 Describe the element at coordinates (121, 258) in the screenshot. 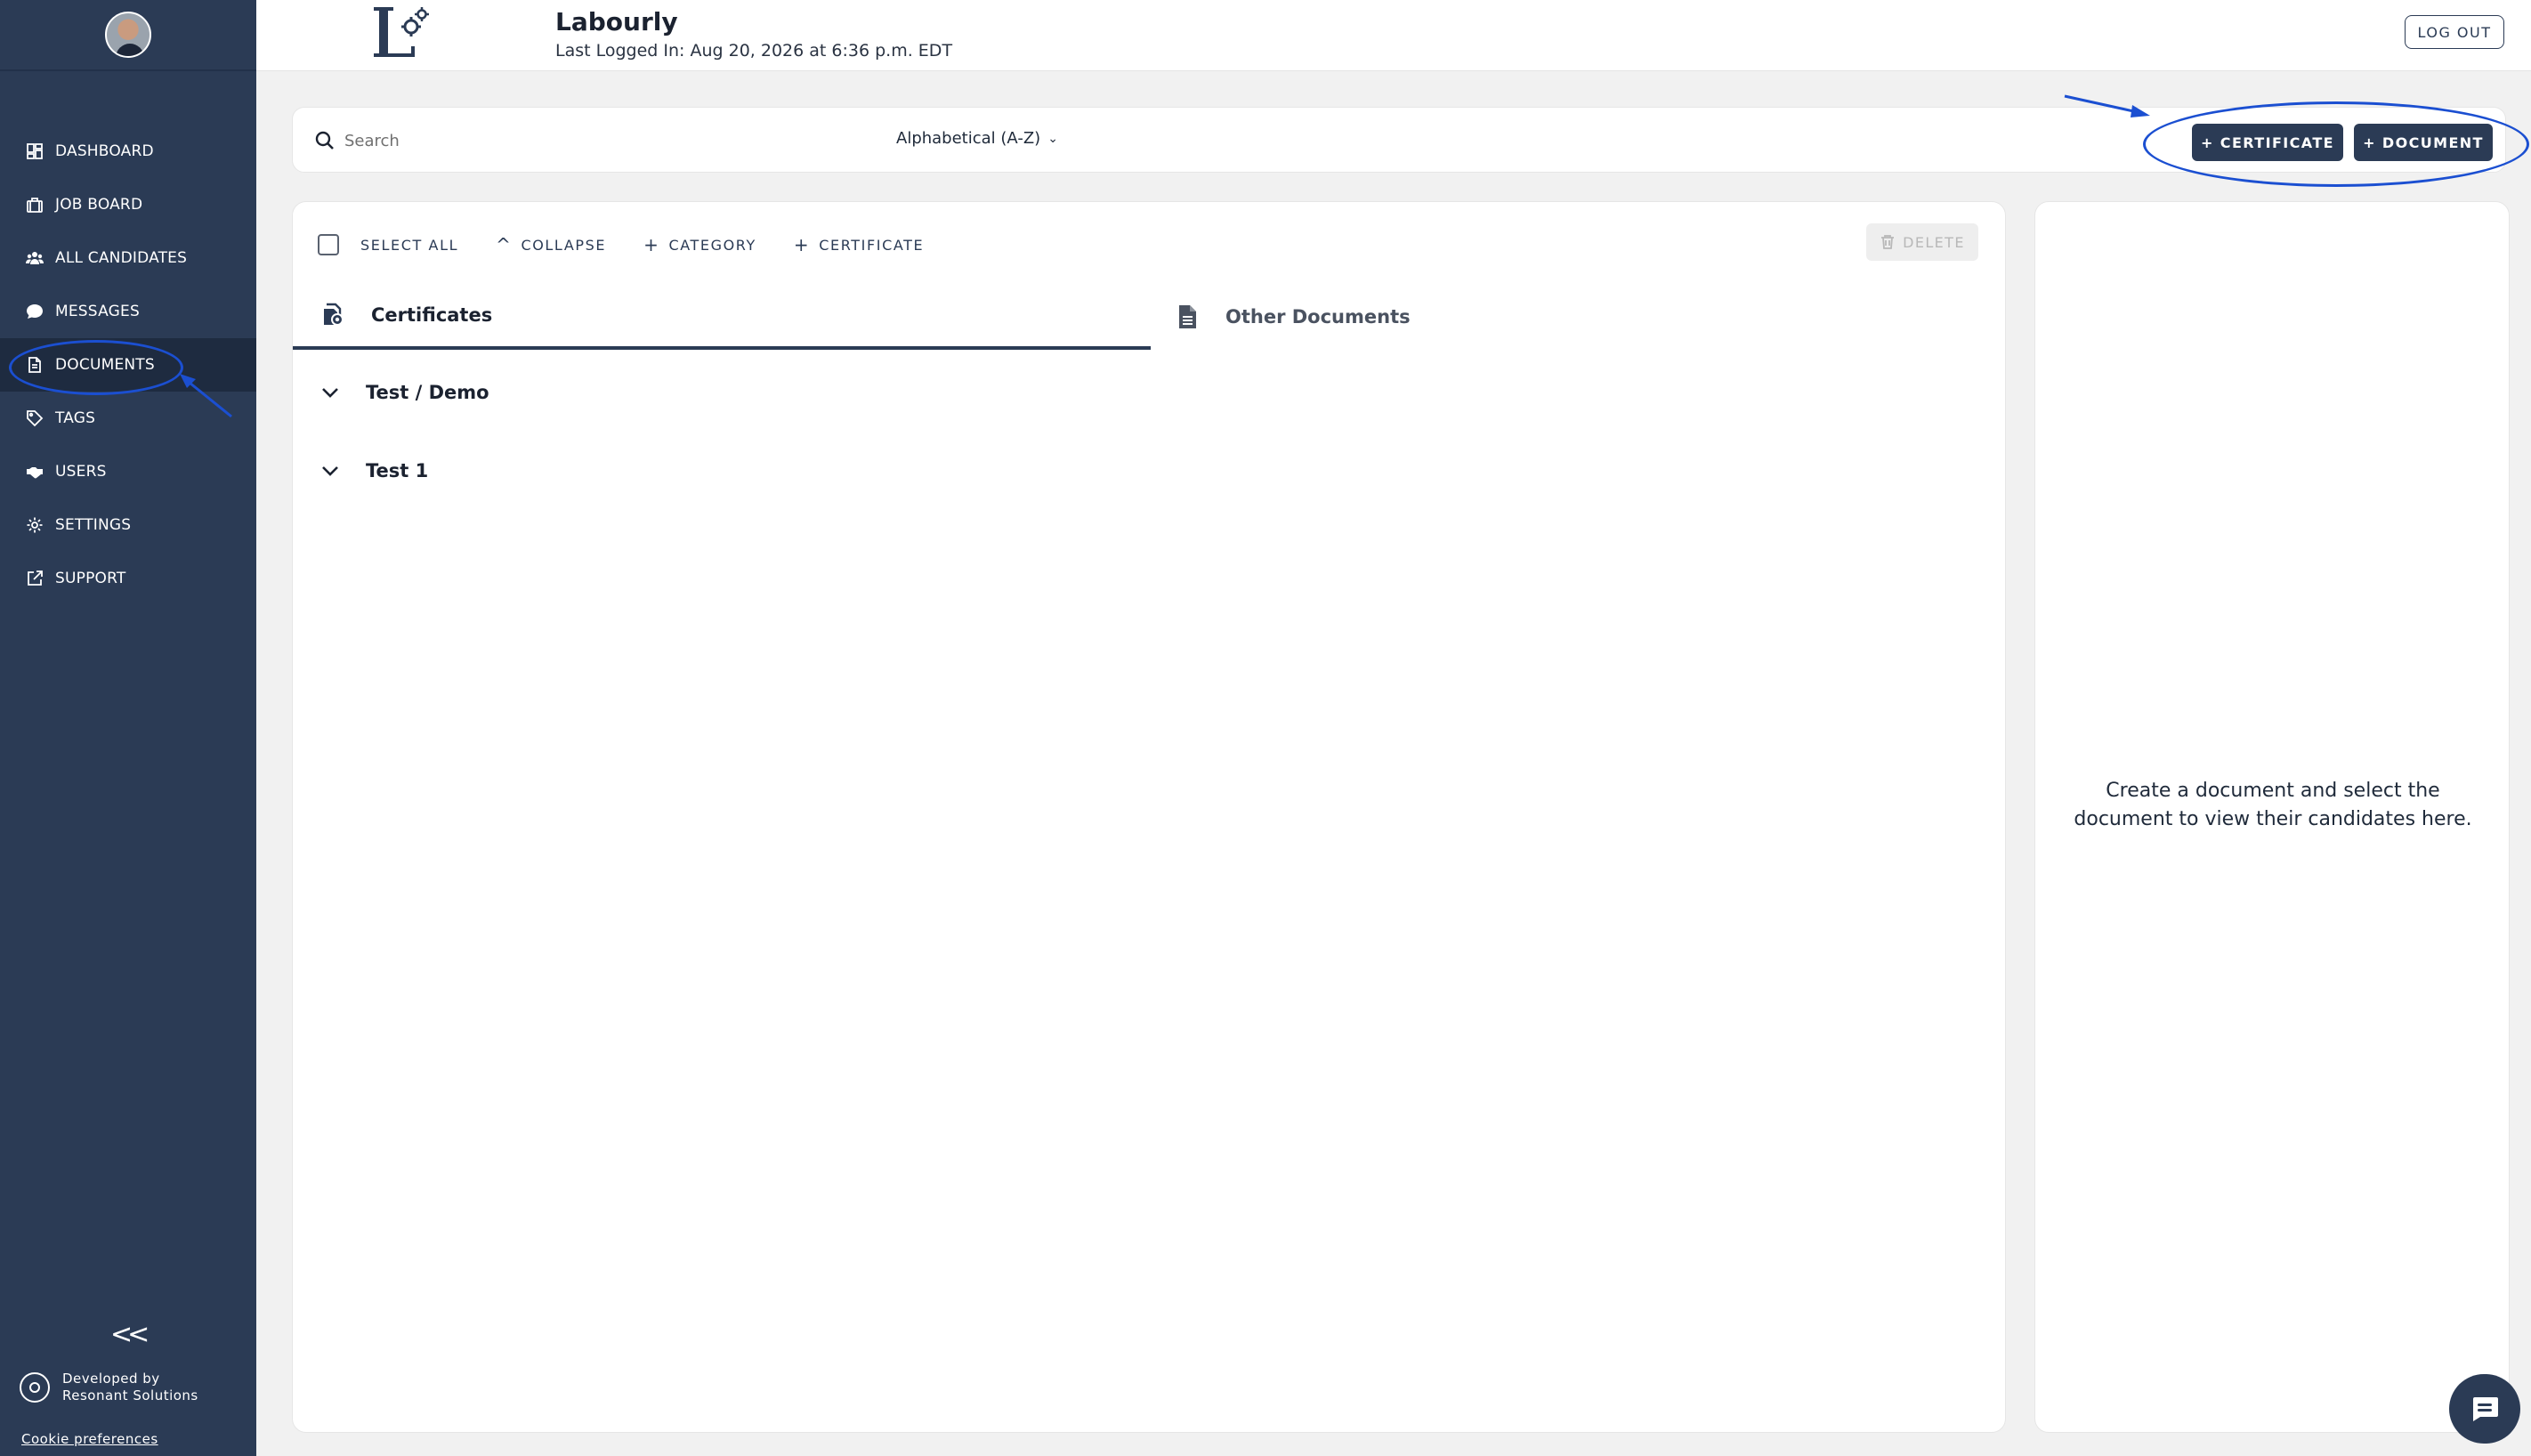

I see `sidebar-item-label: ALL CANDIDATES` at that location.